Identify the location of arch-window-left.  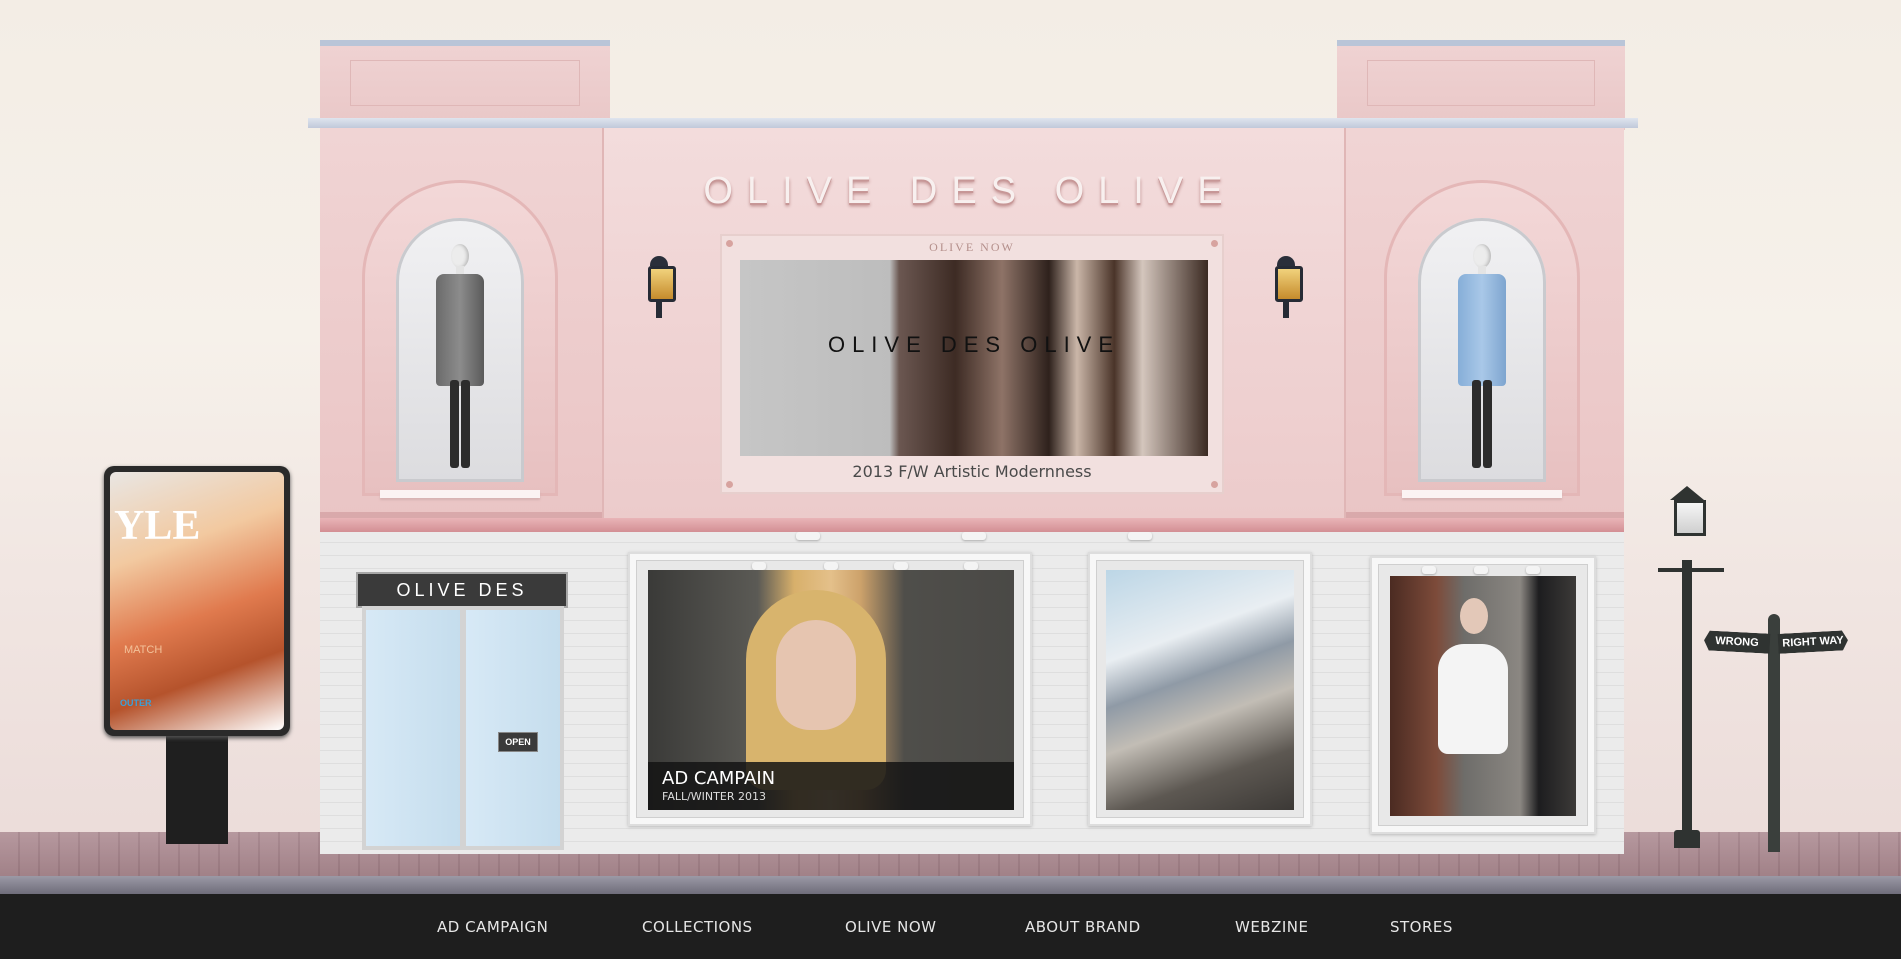
(460, 339).